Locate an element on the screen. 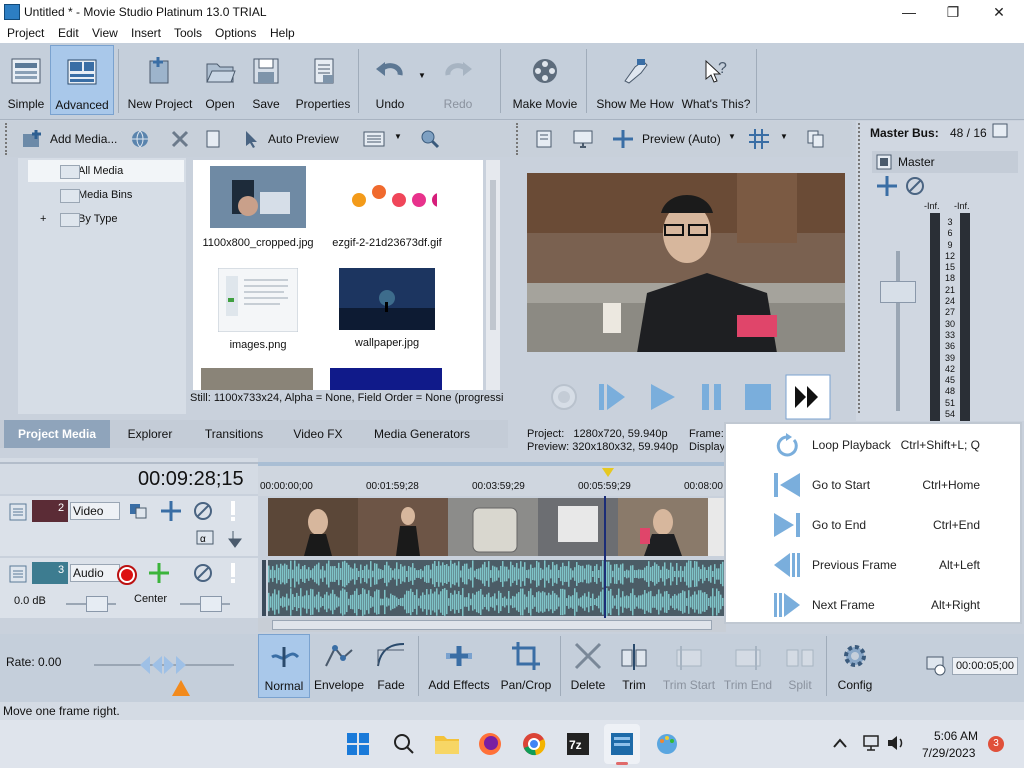 The width and height of the screenshot is (1024, 768). preview-quality-arrow: ▼ is located at coordinates (732, 136).